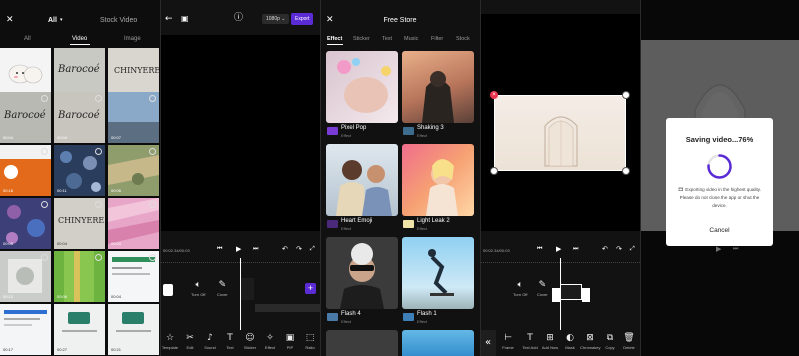 The width and height of the screenshot is (799, 356). I want to click on effect-tool: ✧ Effect, so click(270, 341).